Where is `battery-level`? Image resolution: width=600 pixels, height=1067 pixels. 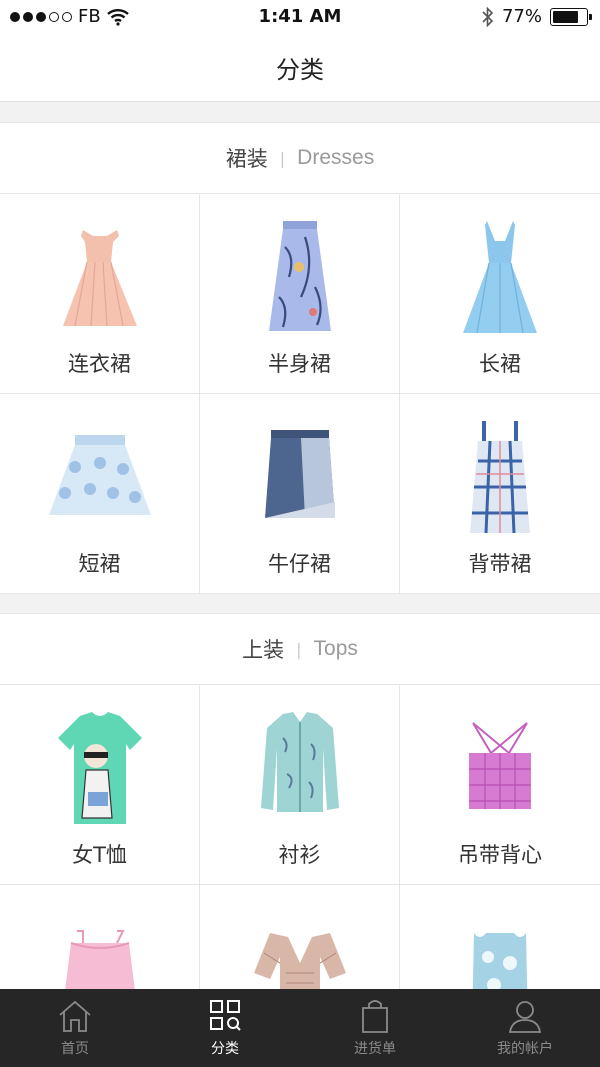
battery-level is located at coordinates (565, 16).